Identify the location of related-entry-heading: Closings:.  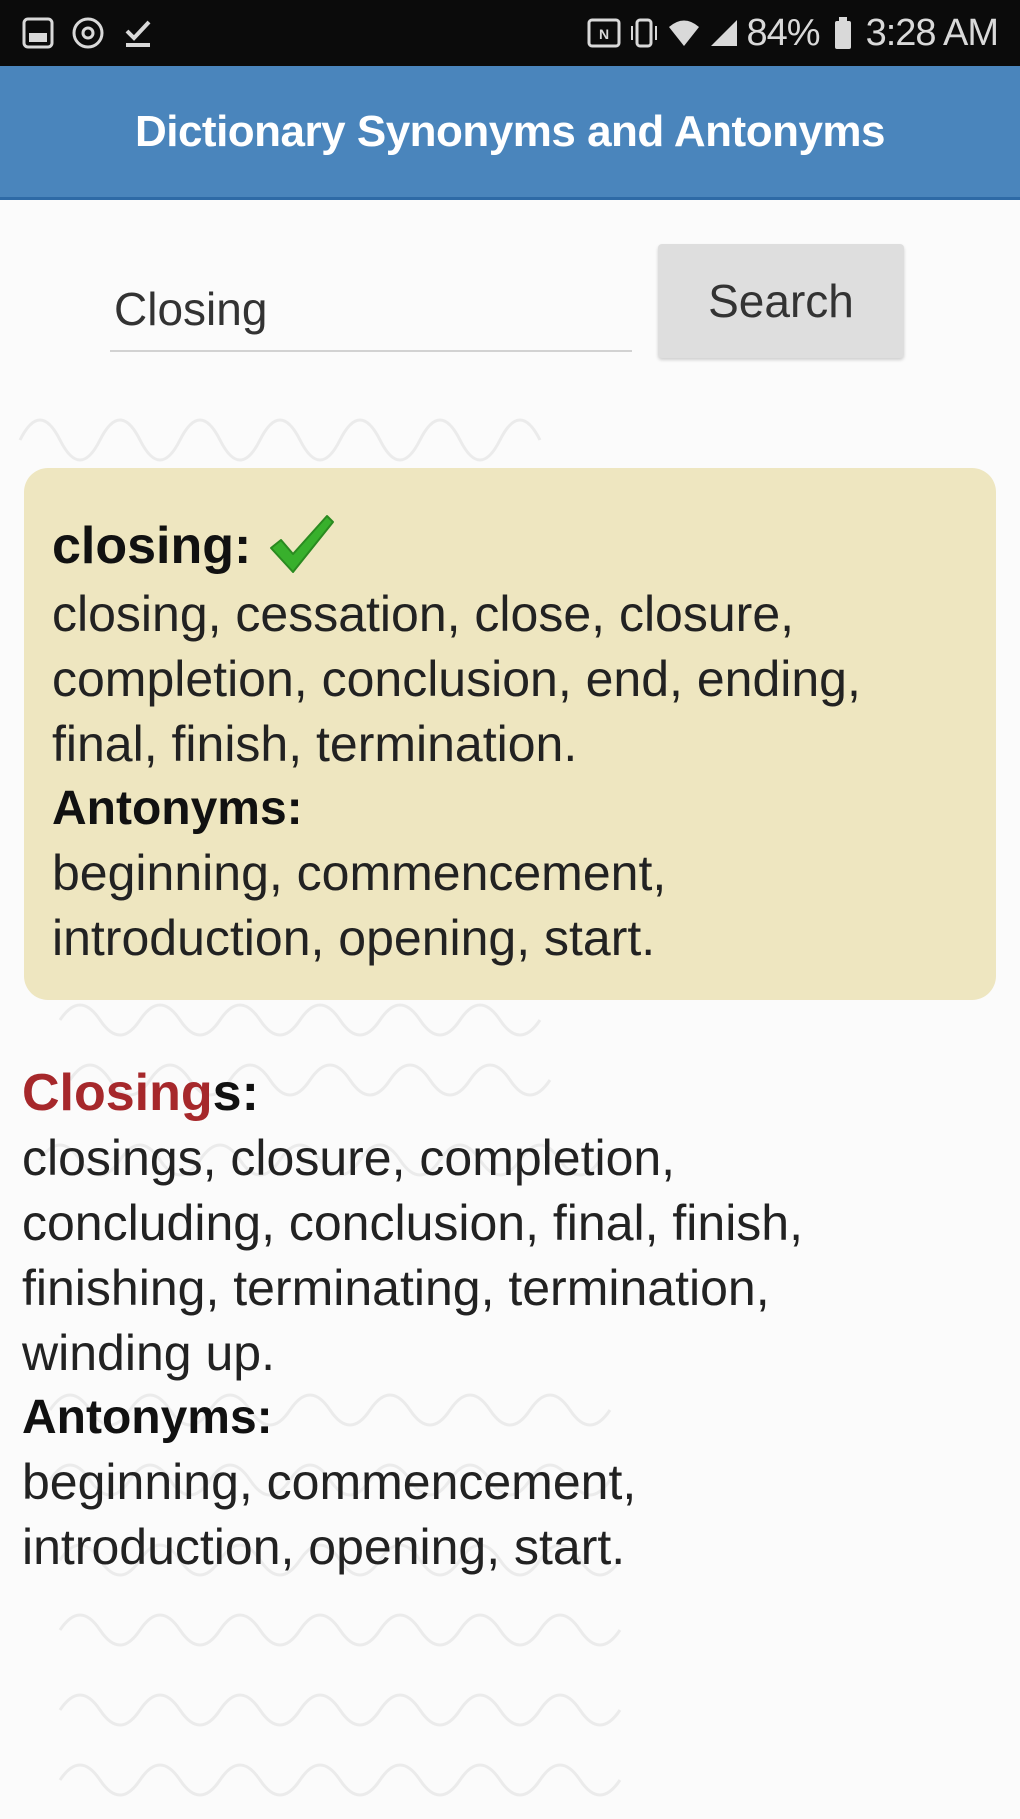
(502, 1093).